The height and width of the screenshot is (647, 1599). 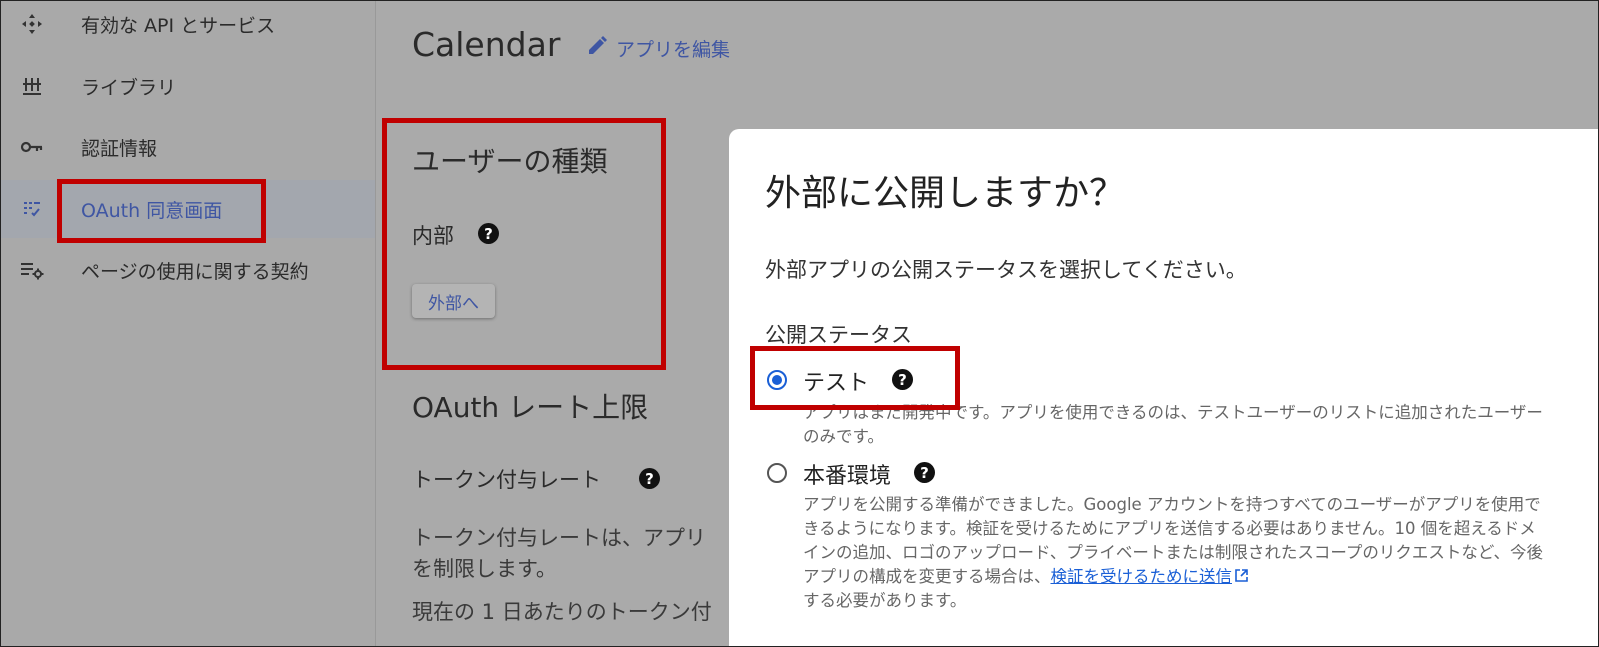 I want to click on external-link-icon, so click(x=1240, y=576).